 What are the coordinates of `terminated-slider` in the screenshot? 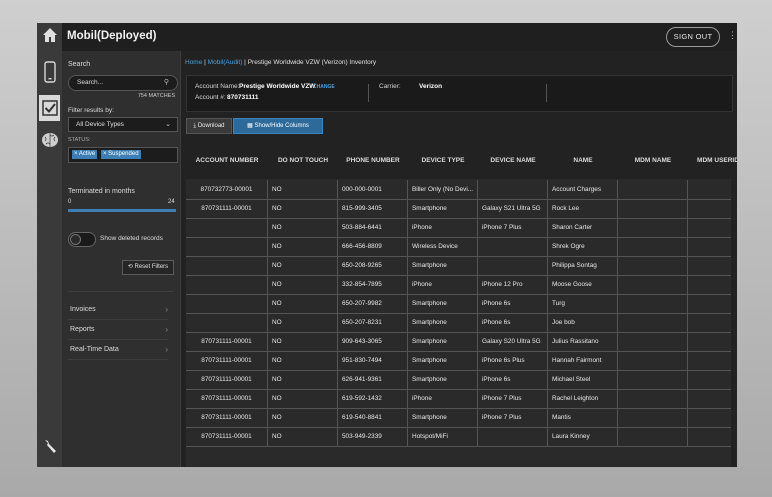 It's located at (122, 210).